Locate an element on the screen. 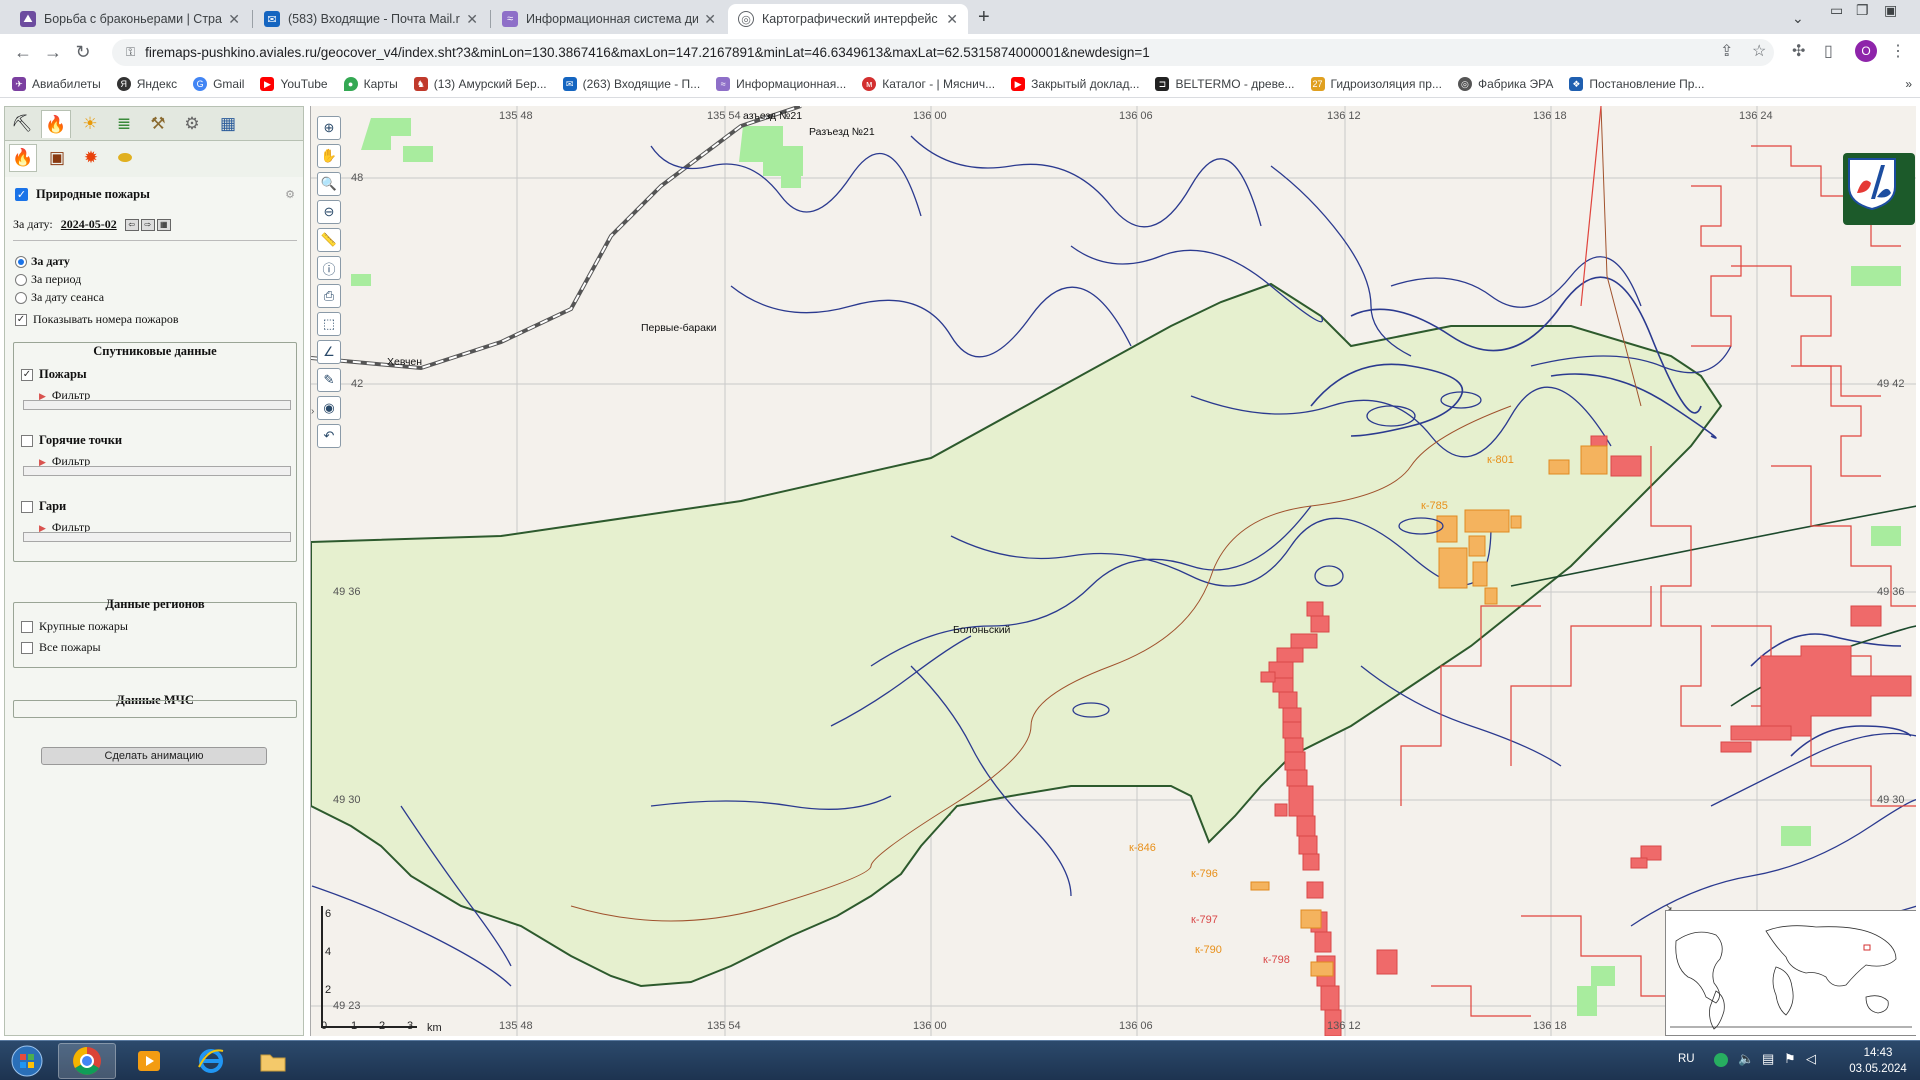 The image size is (1920, 1080). bookmark-item: Я Яндекс is located at coordinates (146, 83).